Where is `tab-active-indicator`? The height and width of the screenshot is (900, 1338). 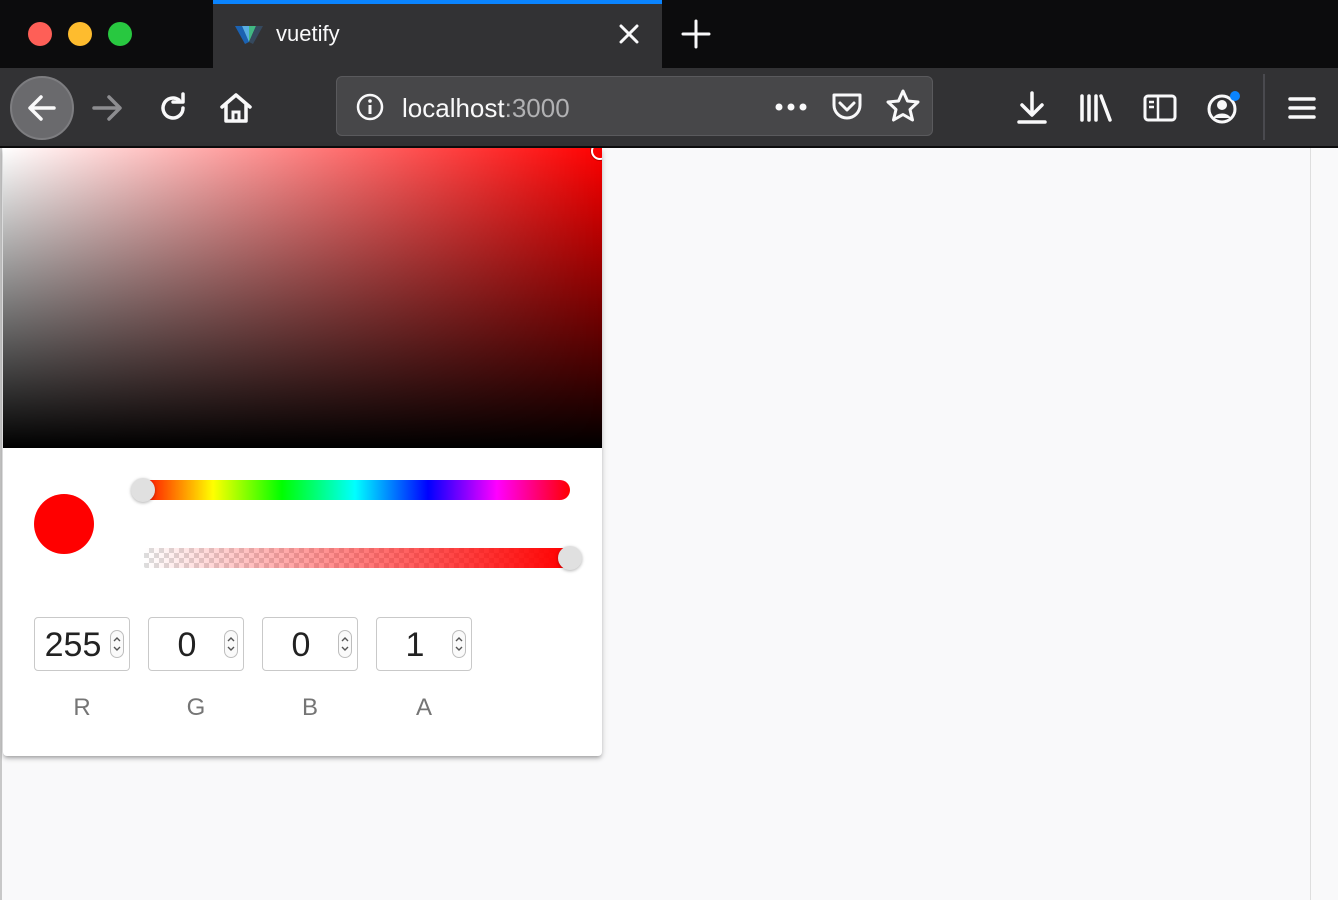
tab-active-indicator is located at coordinates (437, 2).